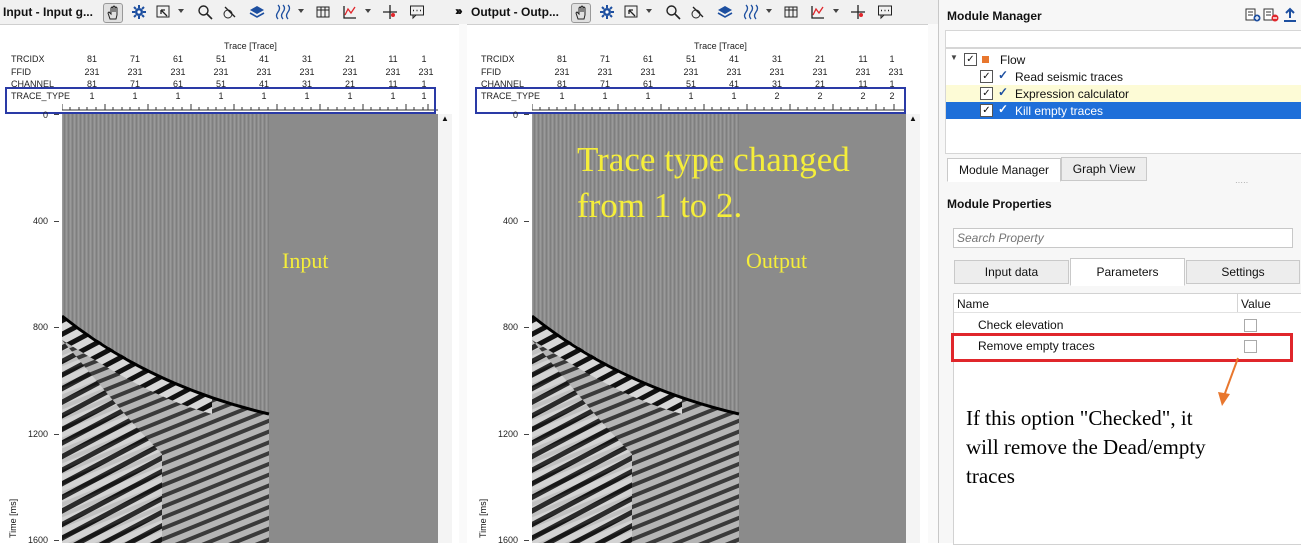 The height and width of the screenshot is (545, 1301). Describe the element at coordinates (459, 11) in the screenshot. I see `toolbar-overflow-icon: »` at that location.